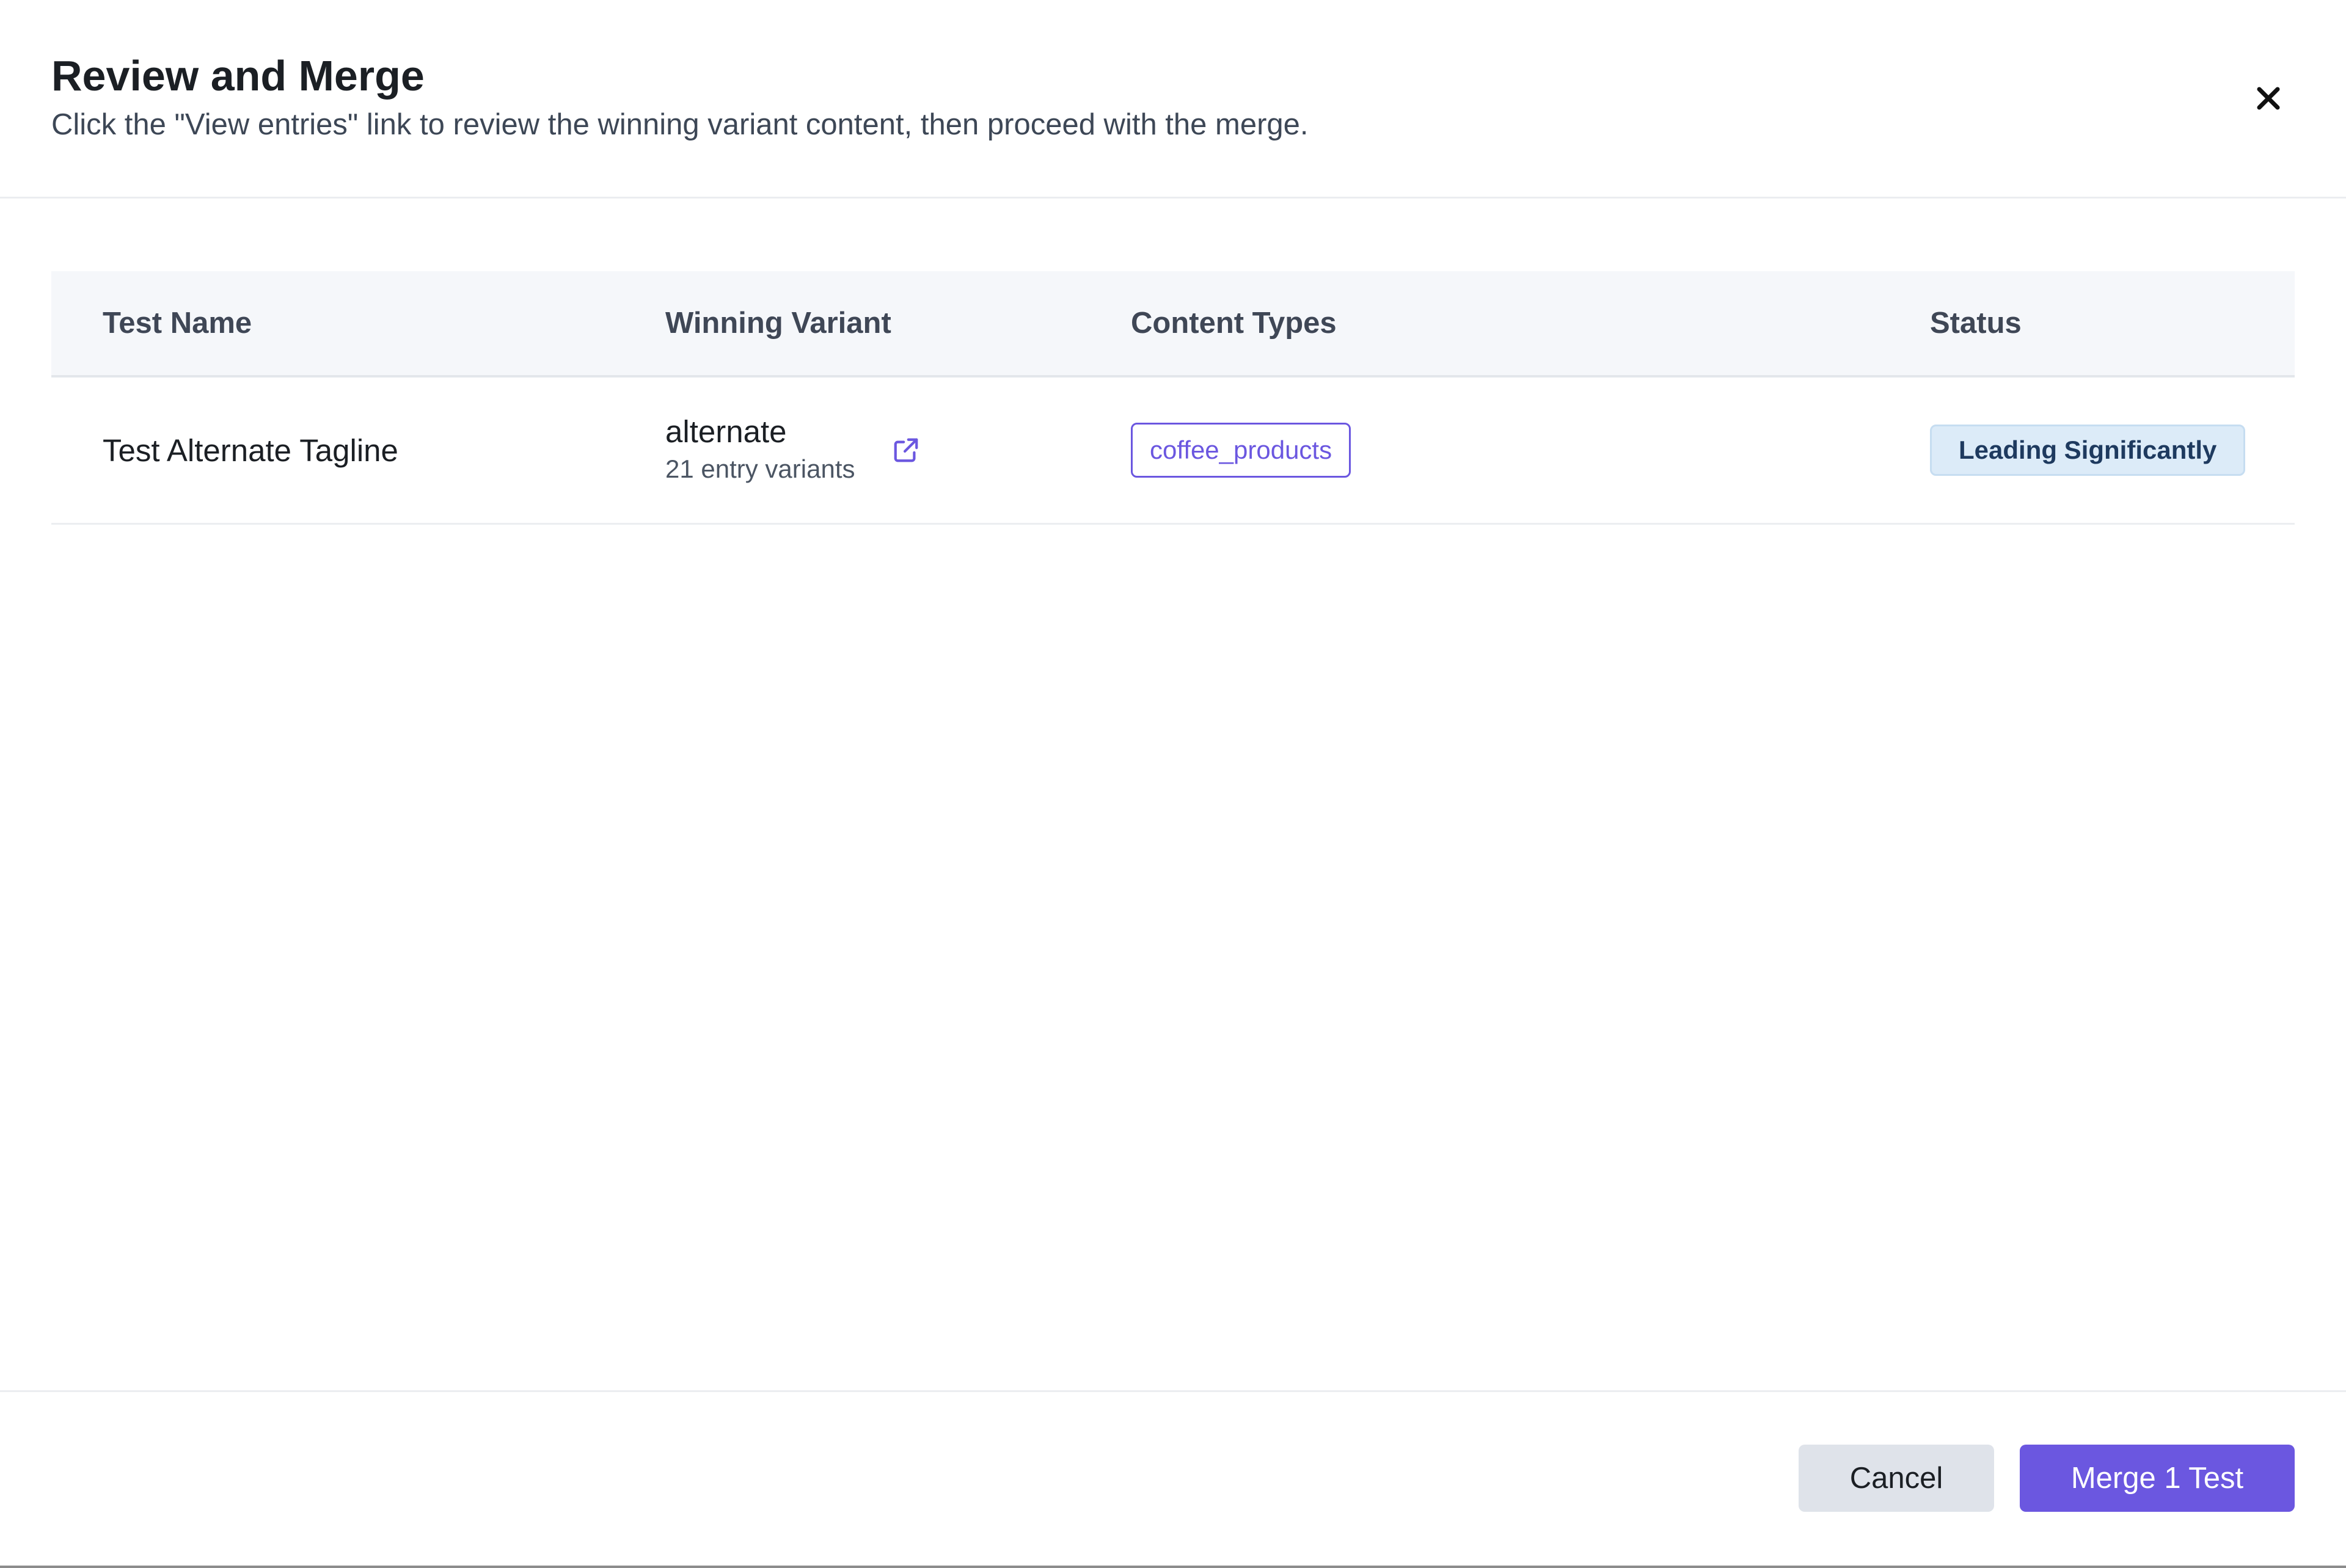 The height and width of the screenshot is (1568, 2346). I want to click on status-badge: Leading Significantly, so click(2088, 450).